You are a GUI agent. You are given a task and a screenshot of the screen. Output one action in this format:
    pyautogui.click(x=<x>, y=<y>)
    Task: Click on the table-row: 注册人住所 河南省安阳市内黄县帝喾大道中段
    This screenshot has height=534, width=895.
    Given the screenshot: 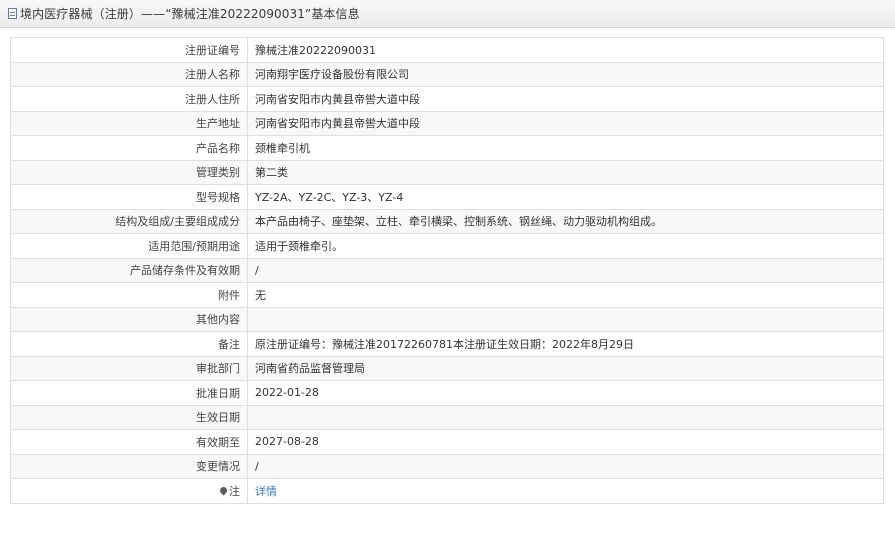 What is the action you would take?
    pyautogui.click(x=447, y=99)
    